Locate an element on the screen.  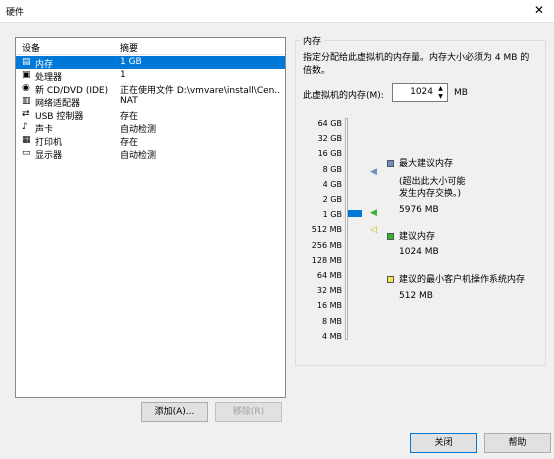
scale-tick-label: 8 MB is located at coordinates (331, 321).